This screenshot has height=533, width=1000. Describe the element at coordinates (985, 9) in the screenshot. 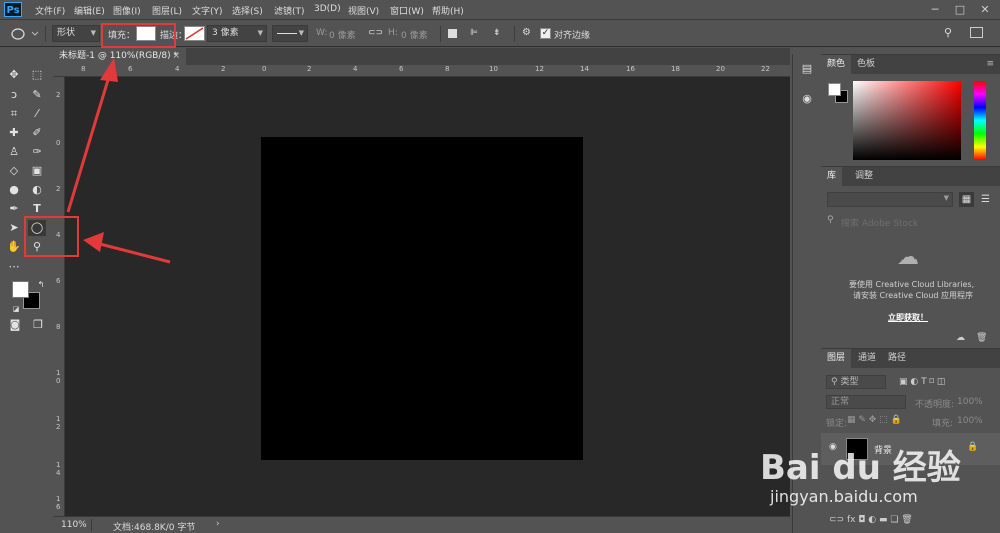

I see `close-icon: ✕` at that location.